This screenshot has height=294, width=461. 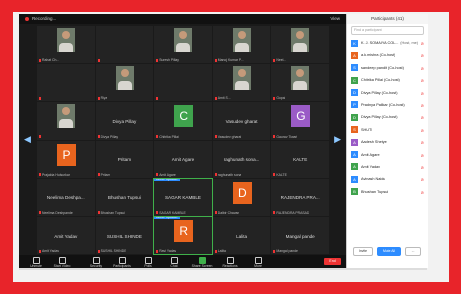 I want to click on participant-tile: R Active Speaker Ravi Yadav, so click(x=183, y=235).